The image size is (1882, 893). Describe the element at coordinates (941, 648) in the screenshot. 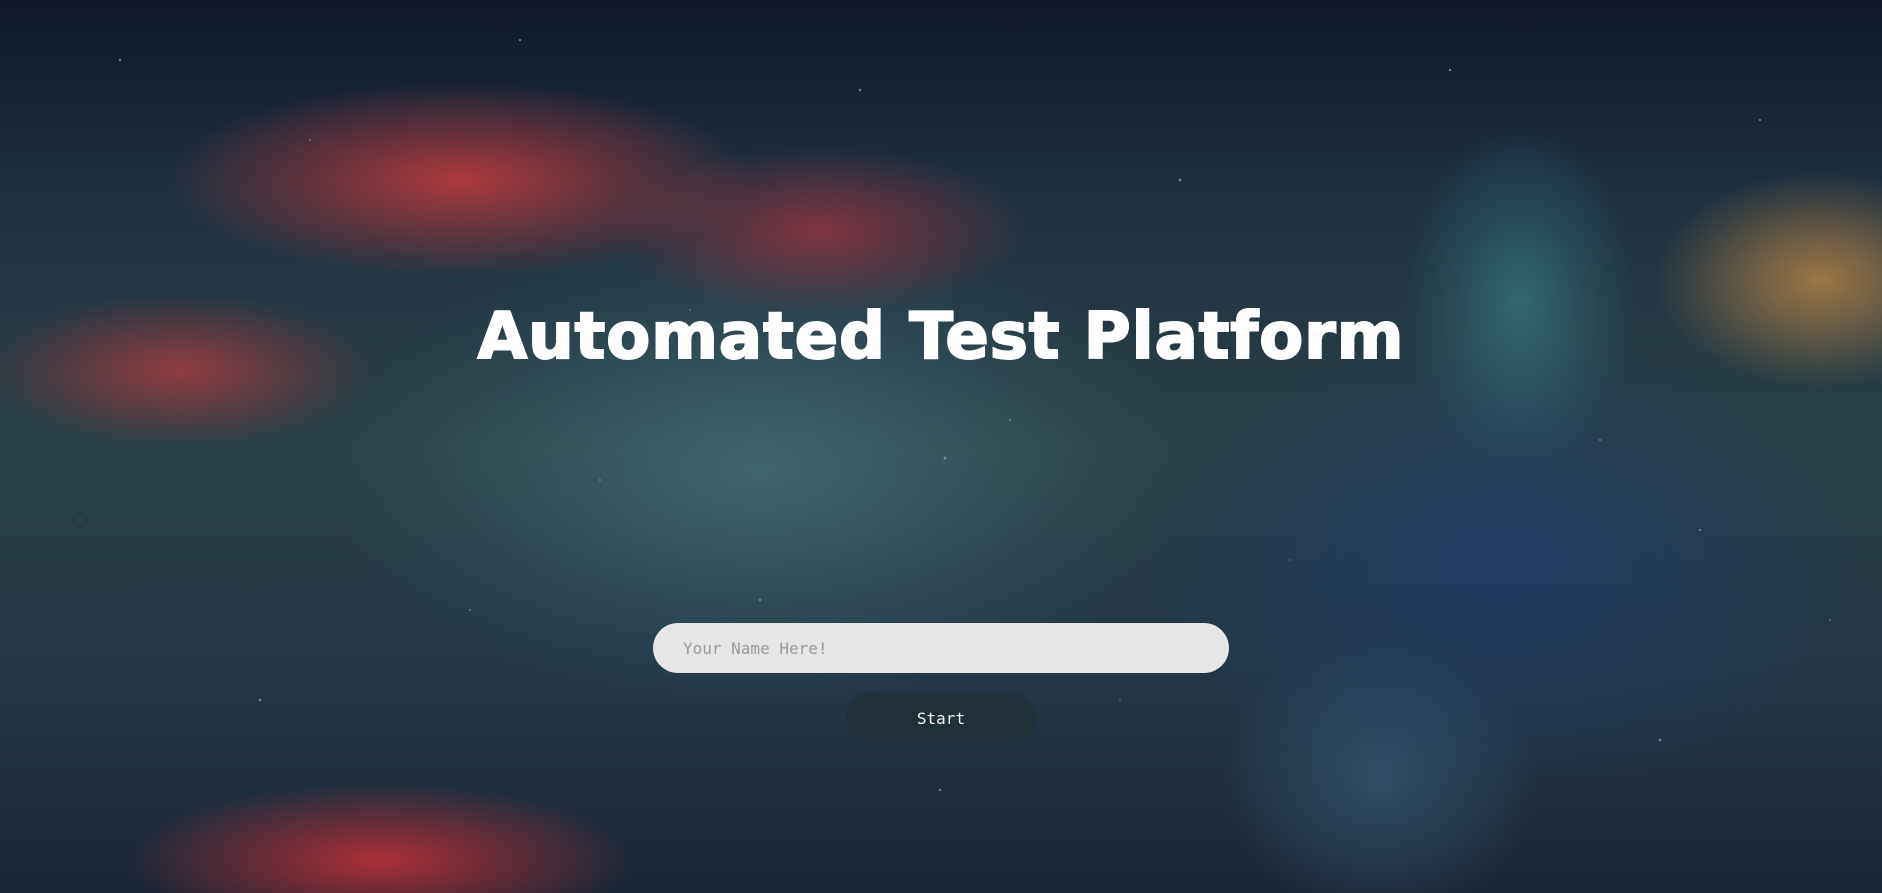

I see `name-input` at that location.